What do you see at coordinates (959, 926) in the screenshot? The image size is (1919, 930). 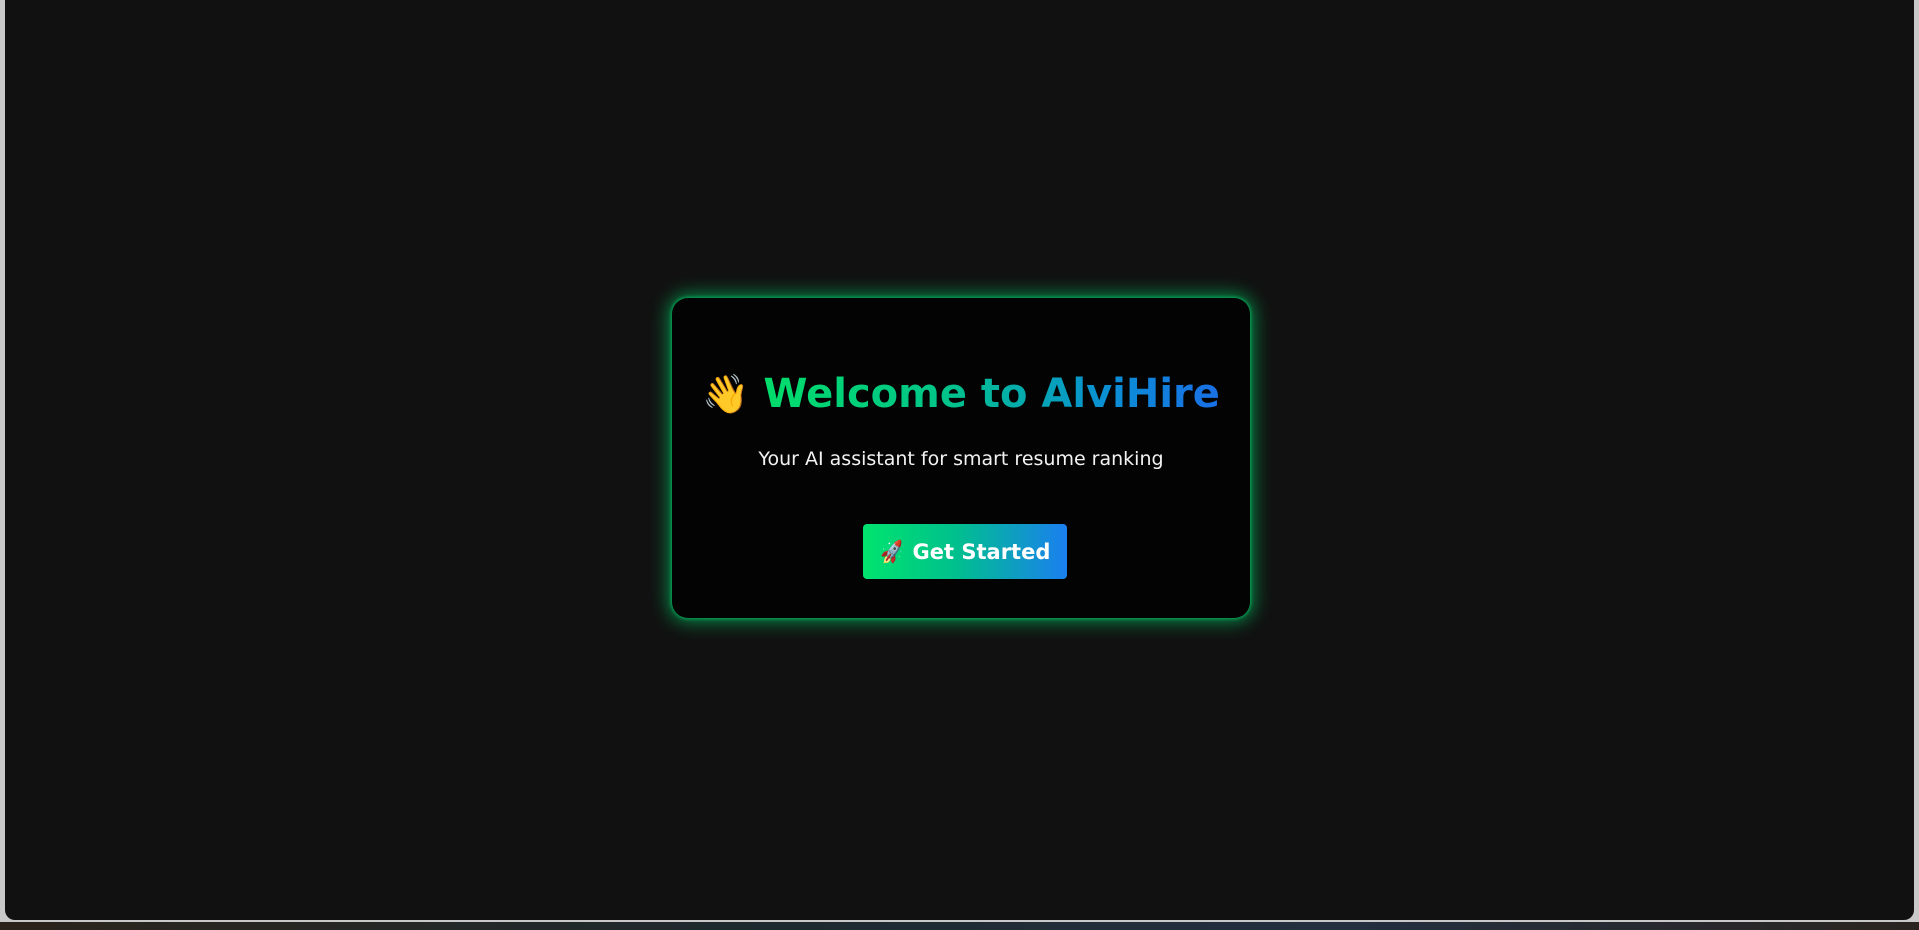 I see `taskbar-edge` at bounding box center [959, 926].